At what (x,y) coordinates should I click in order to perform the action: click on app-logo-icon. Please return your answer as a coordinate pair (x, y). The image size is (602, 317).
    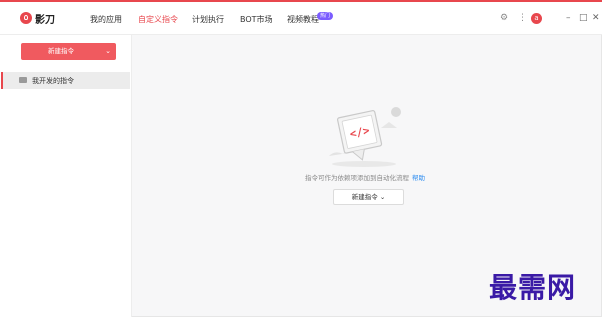
    Looking at the image, I should click on (26, 18).